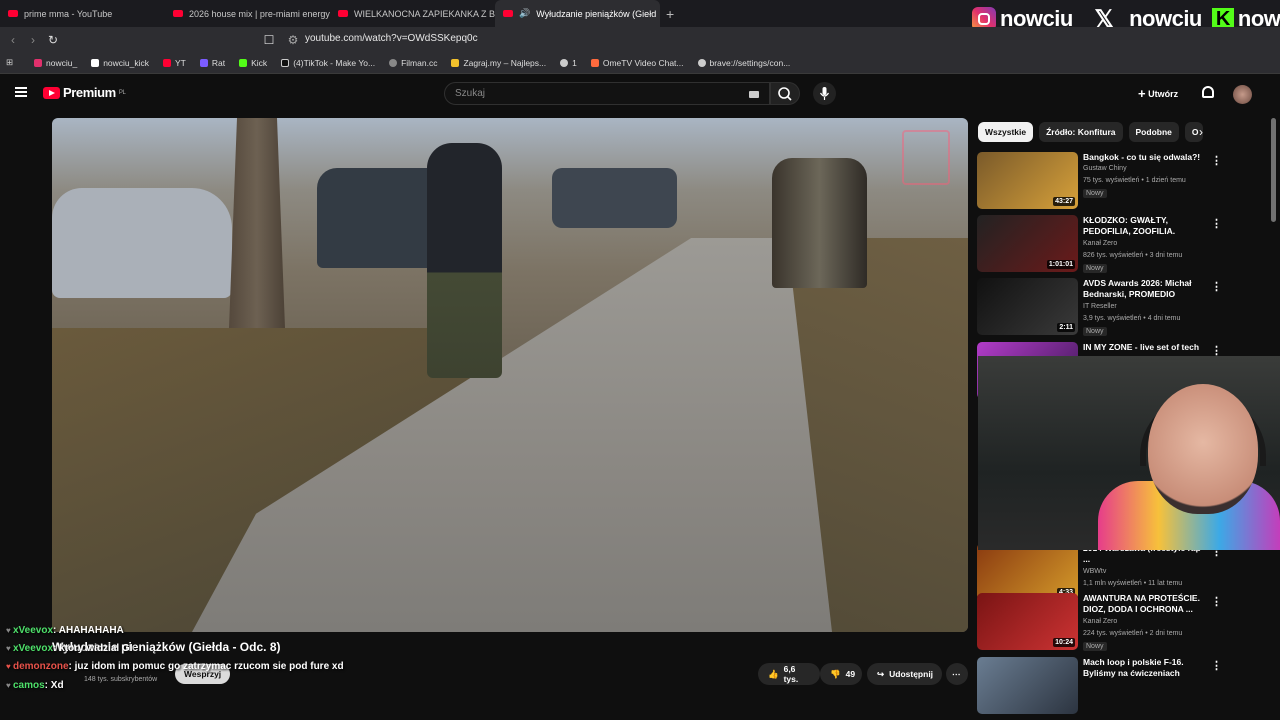 The image size is (1280, 720). I want to click on site-settings-icon: ⚙, so click(293, 40).